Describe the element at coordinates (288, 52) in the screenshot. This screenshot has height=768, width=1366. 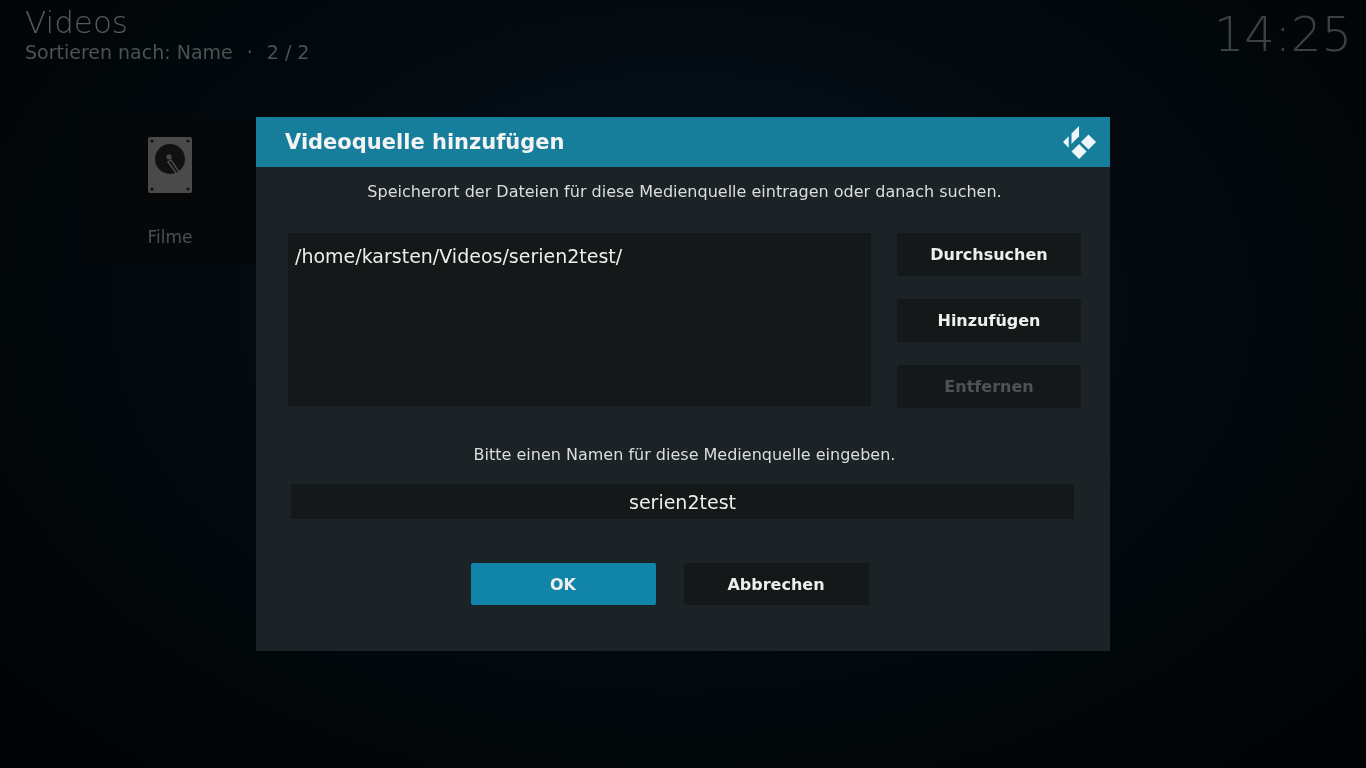
I see `item-count: 2 / 2` at that location.